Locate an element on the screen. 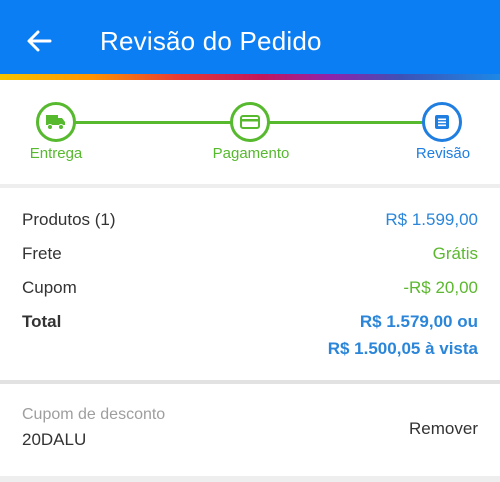  summary-row-coupon: Cupom -R$ 20,00 is located at coordinates (250, 290).